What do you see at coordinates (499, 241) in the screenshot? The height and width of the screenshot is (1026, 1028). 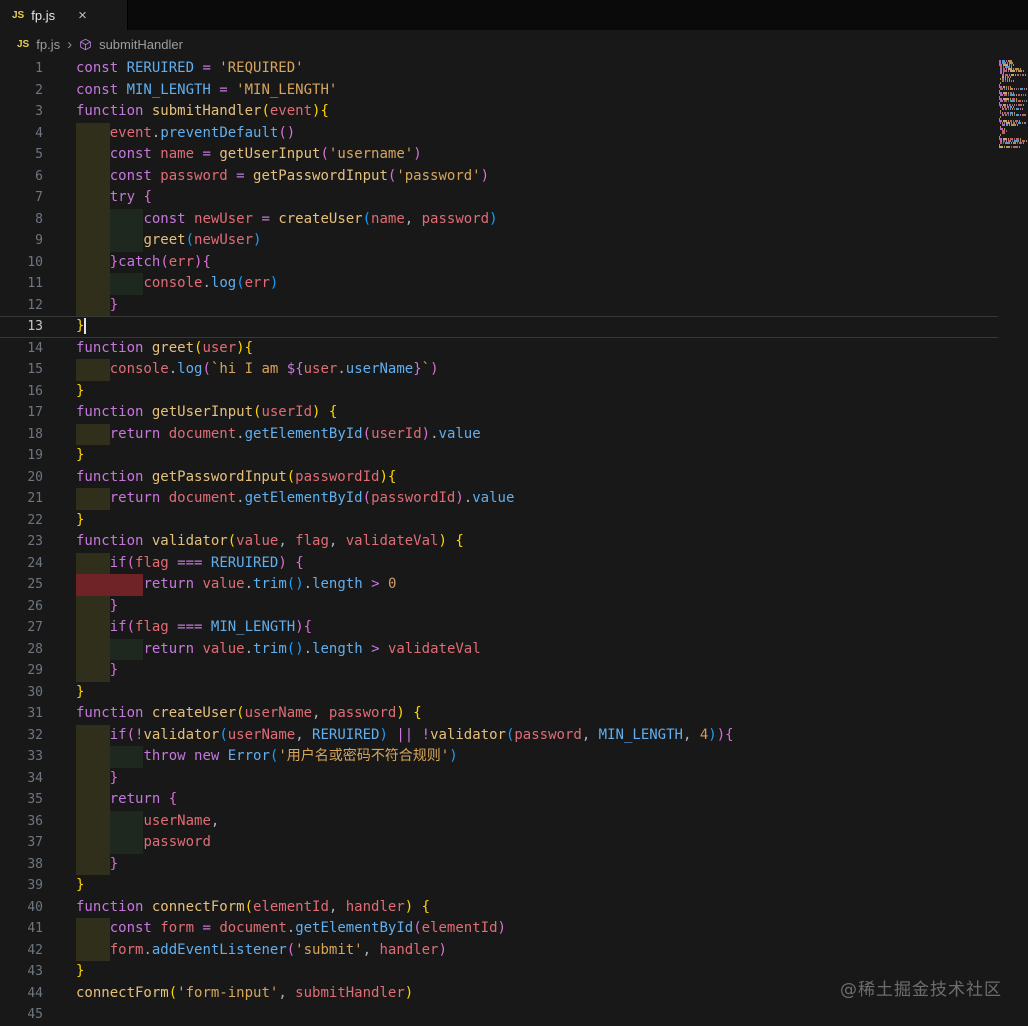 I see `code-line: 9 greet(newUser)` at bounding box center [499, 241].